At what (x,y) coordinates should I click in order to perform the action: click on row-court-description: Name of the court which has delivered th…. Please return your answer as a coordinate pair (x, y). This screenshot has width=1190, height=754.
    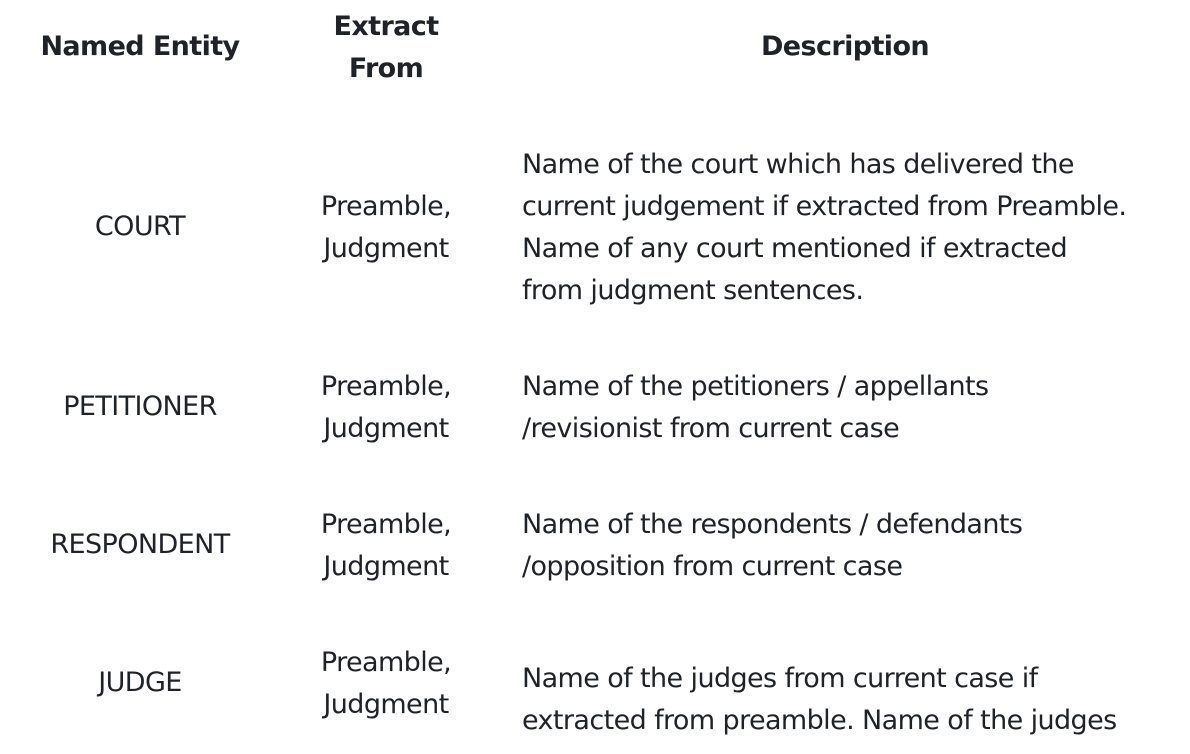
    Looking at the image, I should click on (824, 227).